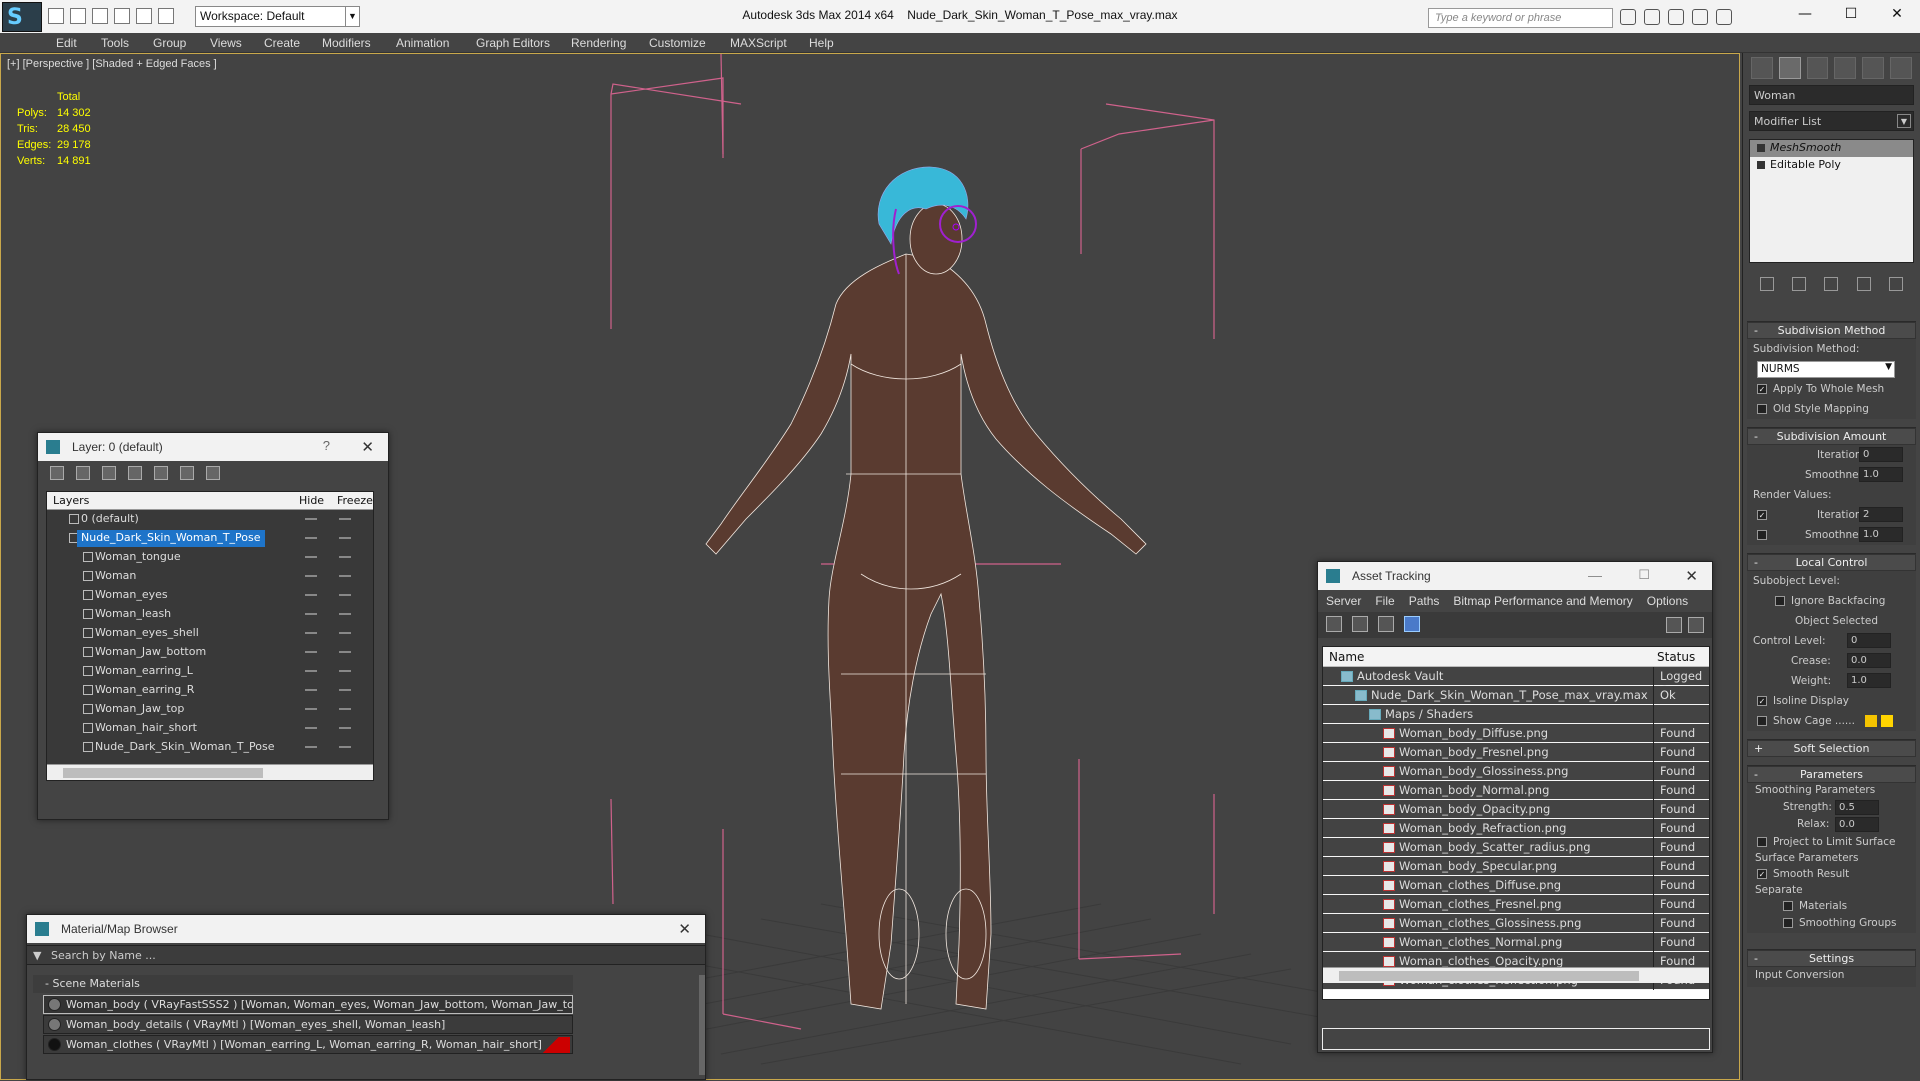 The width and height of the screenshot is (1920, 1081). Describe the element at coordinates (1516, 733) in the screenshot. I see `asset-row: Woman_body_Diffuse.png Found` at that location.